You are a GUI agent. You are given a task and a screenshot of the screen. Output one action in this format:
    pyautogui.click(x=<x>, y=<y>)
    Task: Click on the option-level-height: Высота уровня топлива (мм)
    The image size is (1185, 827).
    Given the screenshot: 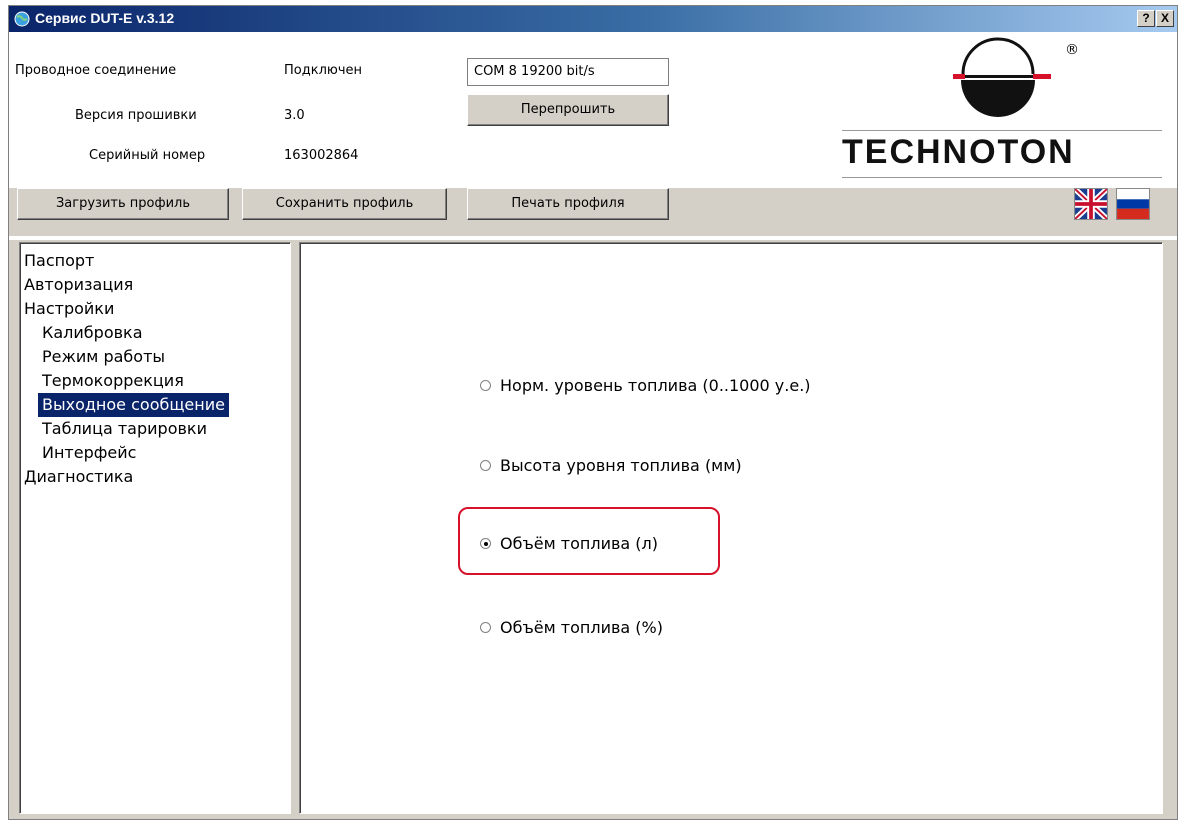 What is the action you would take?
    pyautogui.click(x=611, y=465)
    